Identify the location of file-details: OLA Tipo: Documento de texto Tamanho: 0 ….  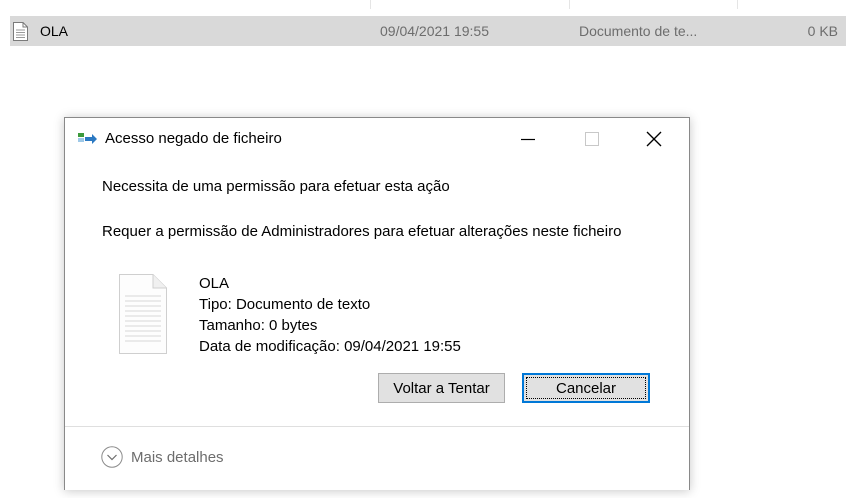
(330, 315).